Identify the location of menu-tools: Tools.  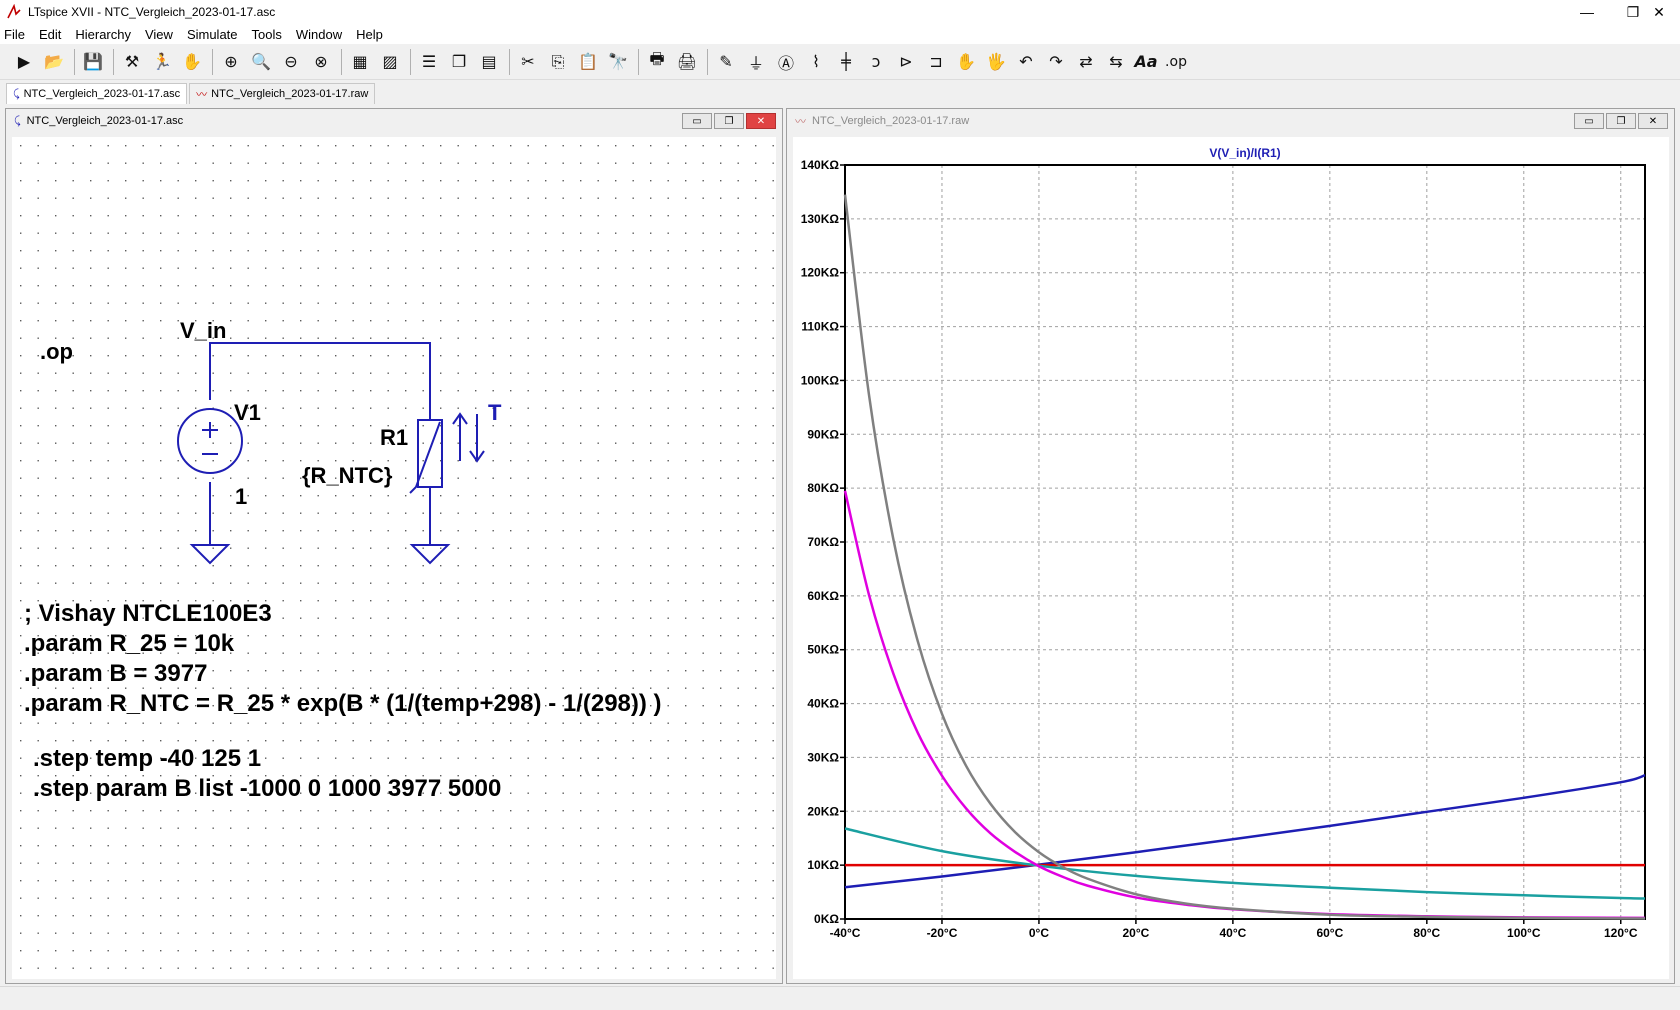
(267, 34).